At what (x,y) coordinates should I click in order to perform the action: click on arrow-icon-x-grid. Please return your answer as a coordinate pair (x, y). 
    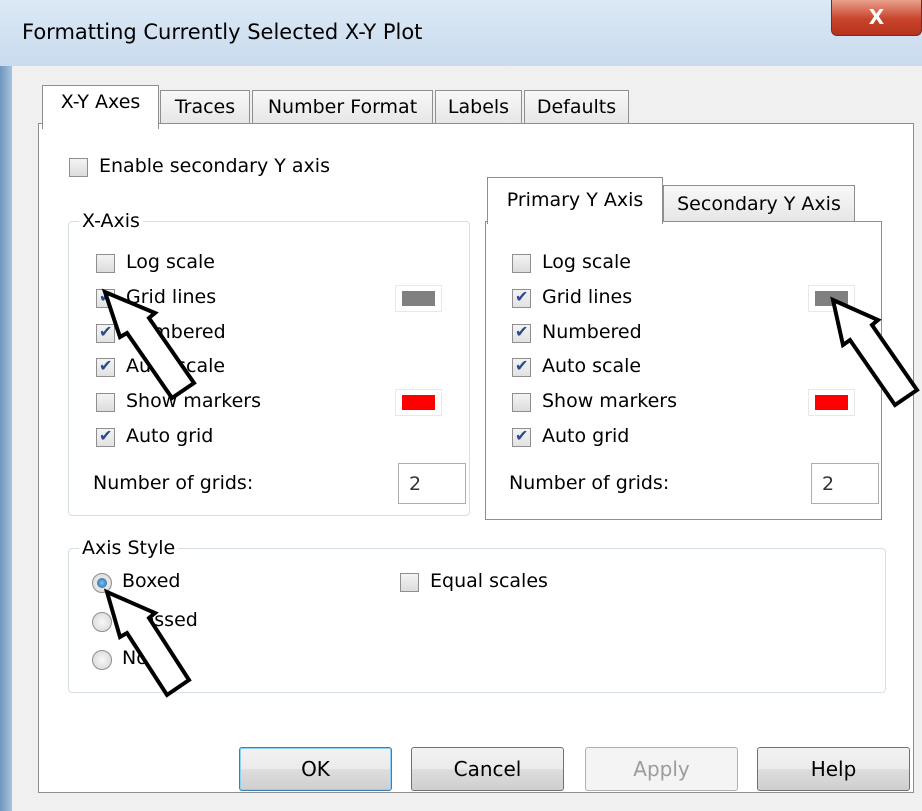
    Looking at the image, I should click on (149, 344).